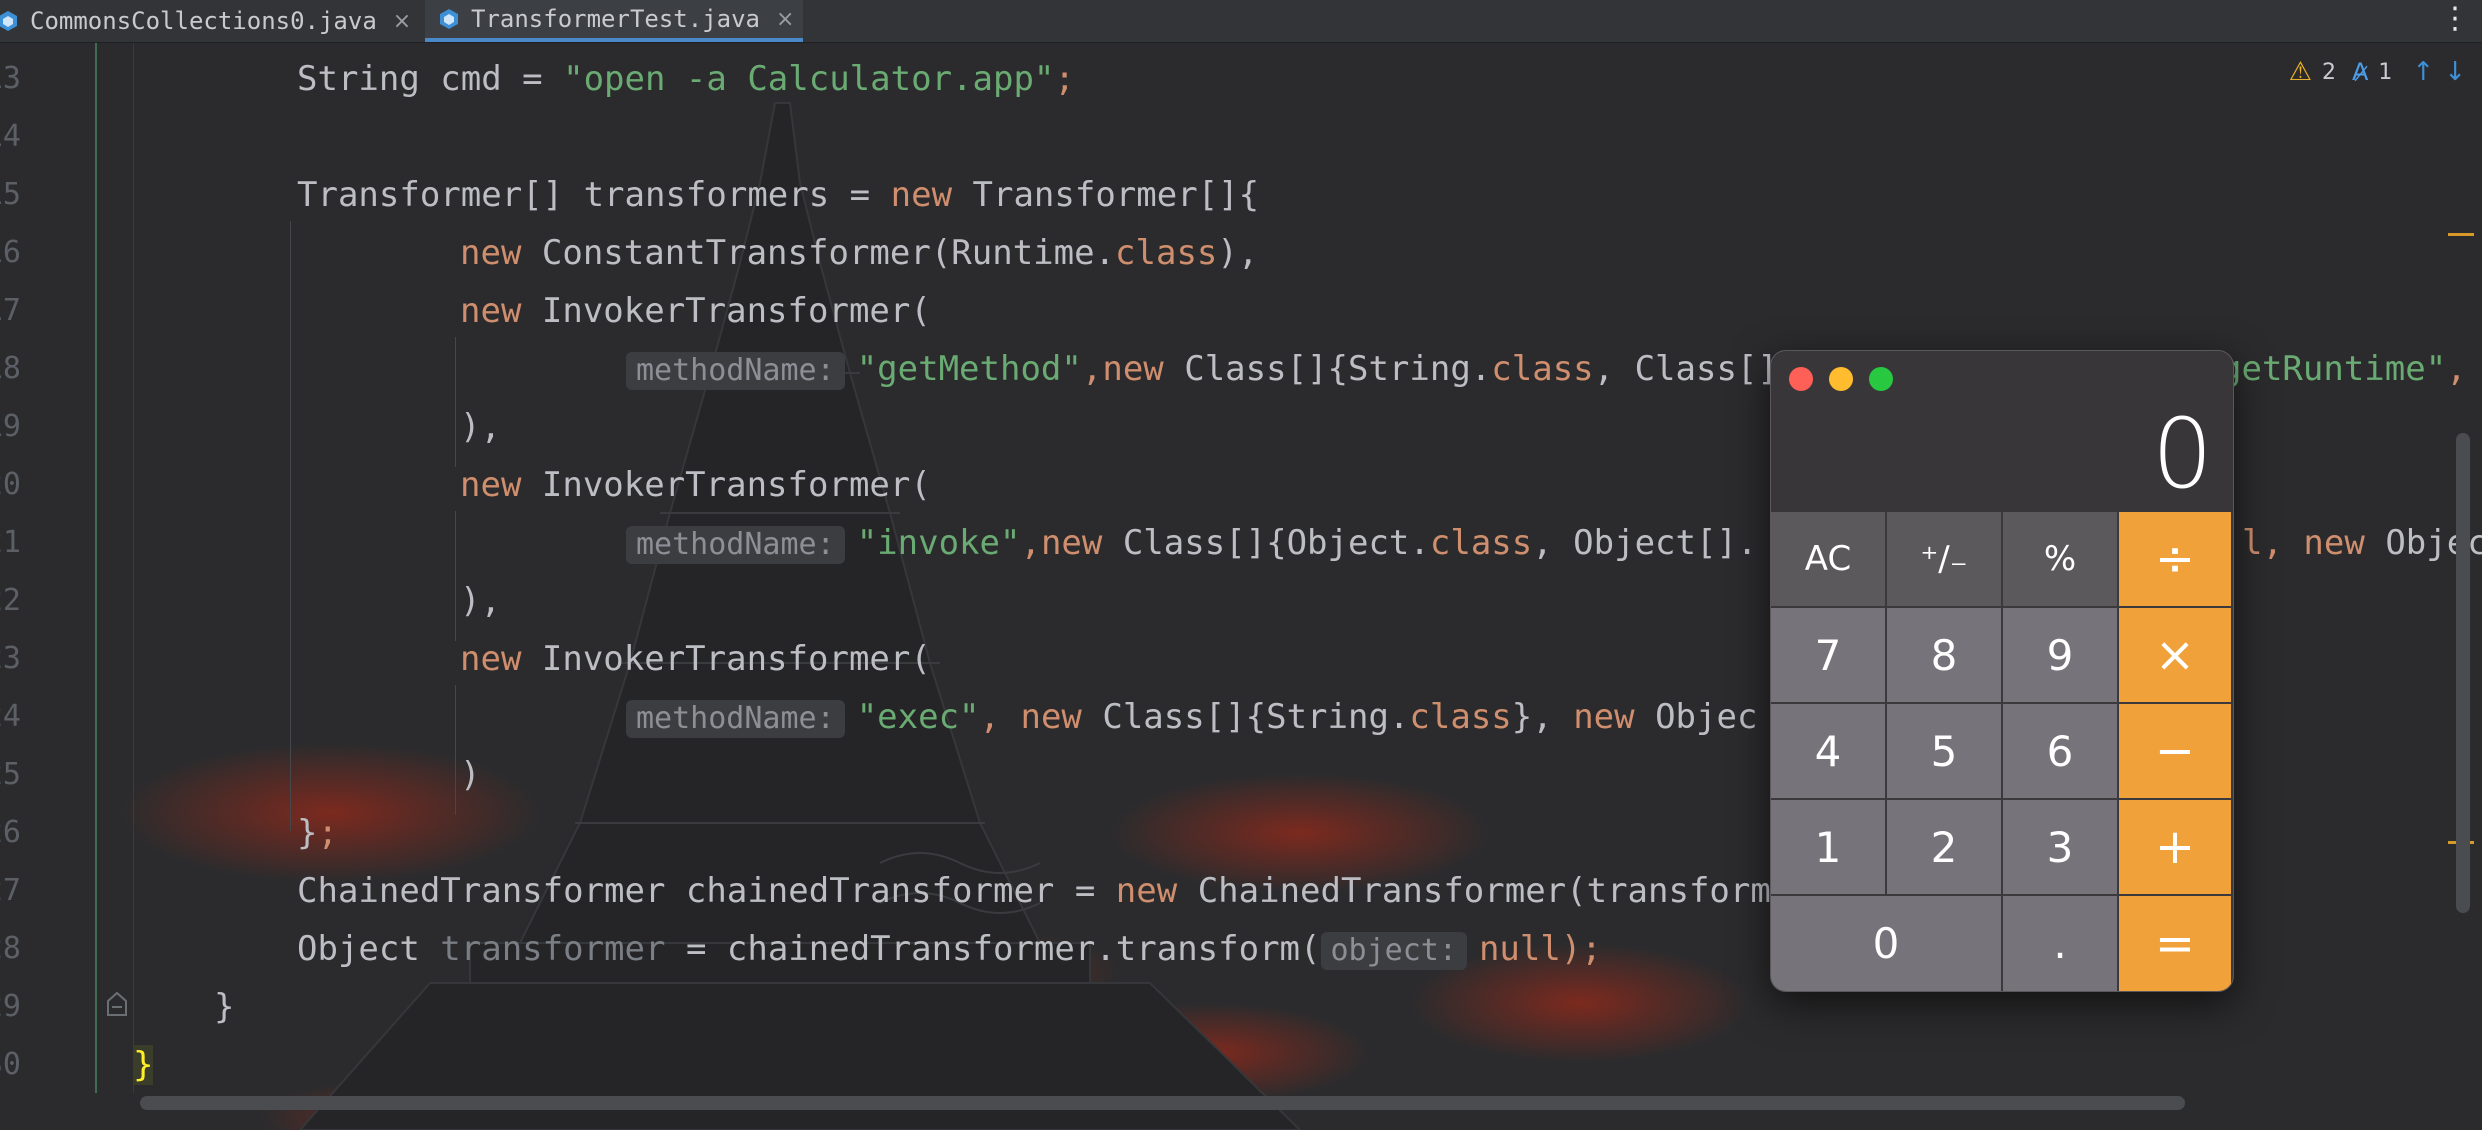 Image resolution: width=2482 pixels, height=1130 pixels. I want to click on digit-3-button: 3, so click(2061, 848).